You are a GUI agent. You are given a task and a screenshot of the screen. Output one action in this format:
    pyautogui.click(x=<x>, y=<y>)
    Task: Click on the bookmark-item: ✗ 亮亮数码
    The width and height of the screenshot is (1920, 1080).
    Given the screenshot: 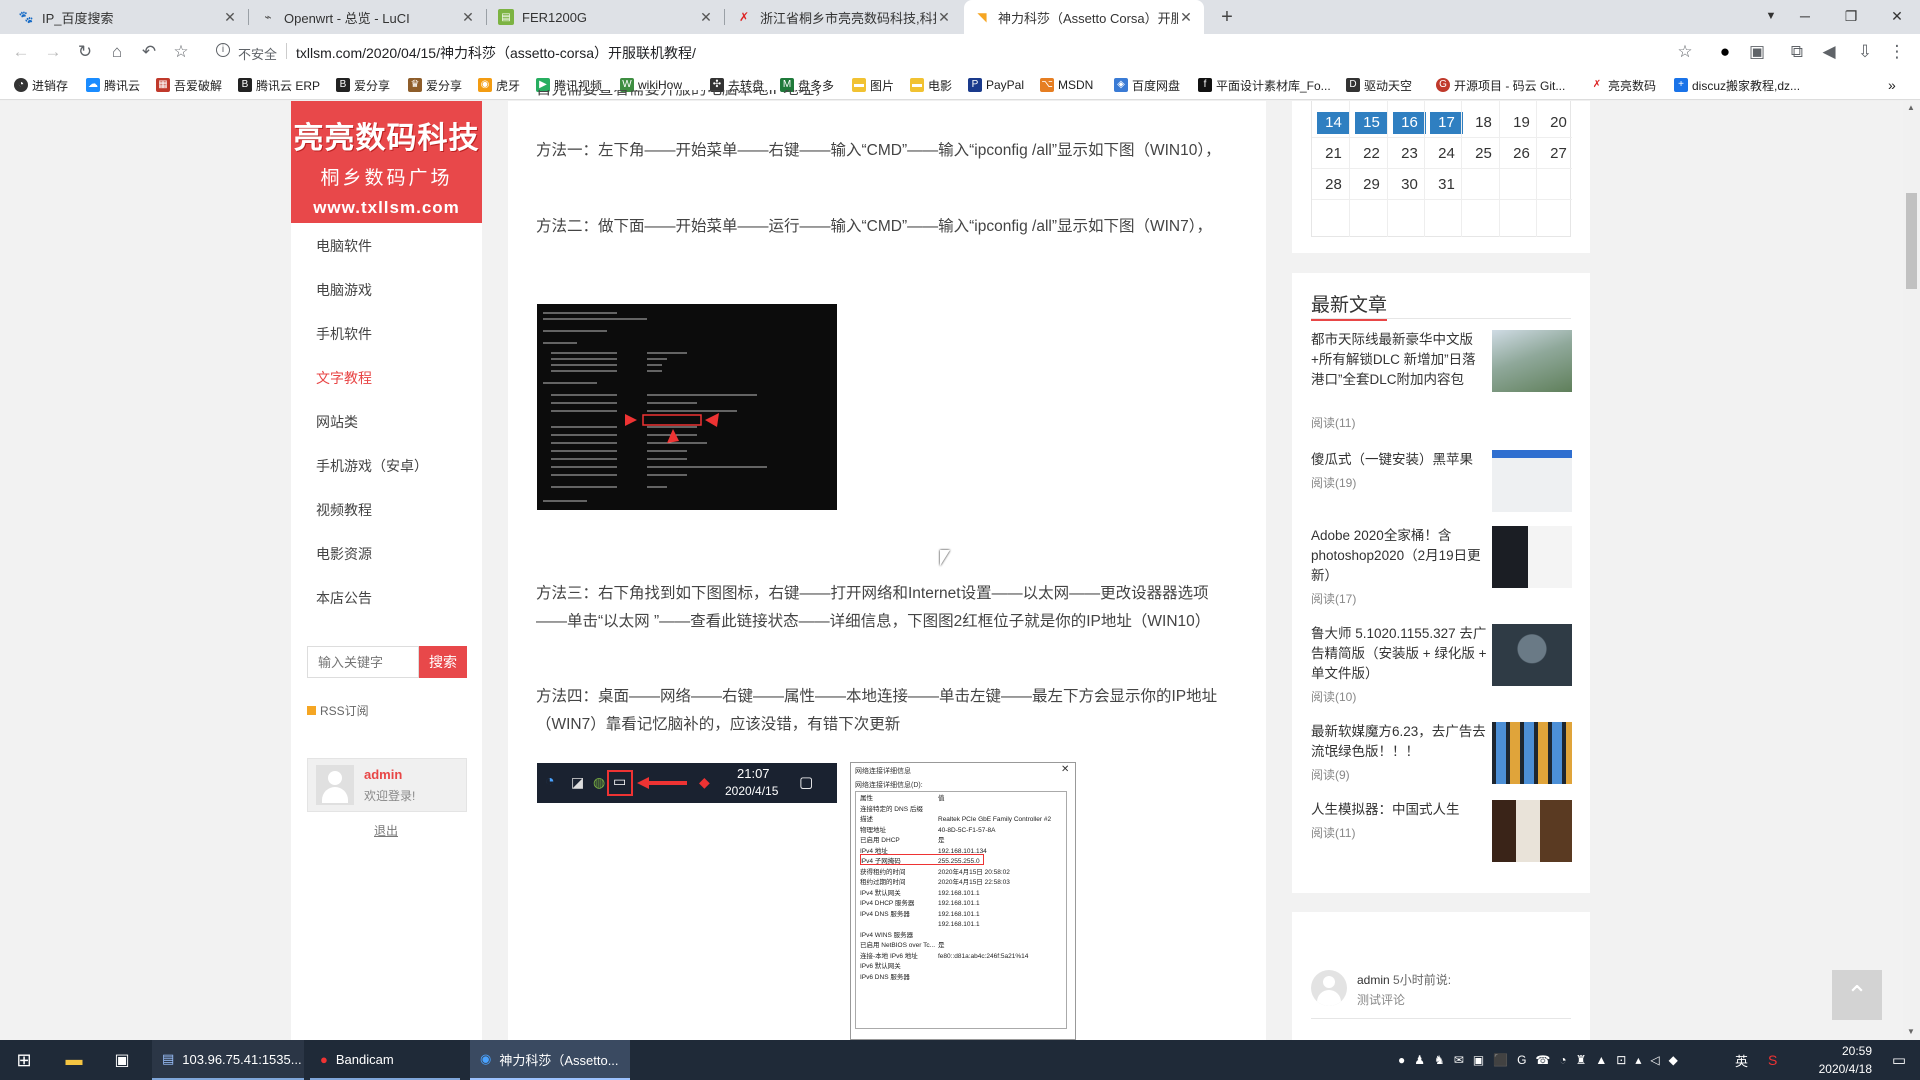 What is the action you would take?
    pyautogui.click(x=1623, y=85)
    